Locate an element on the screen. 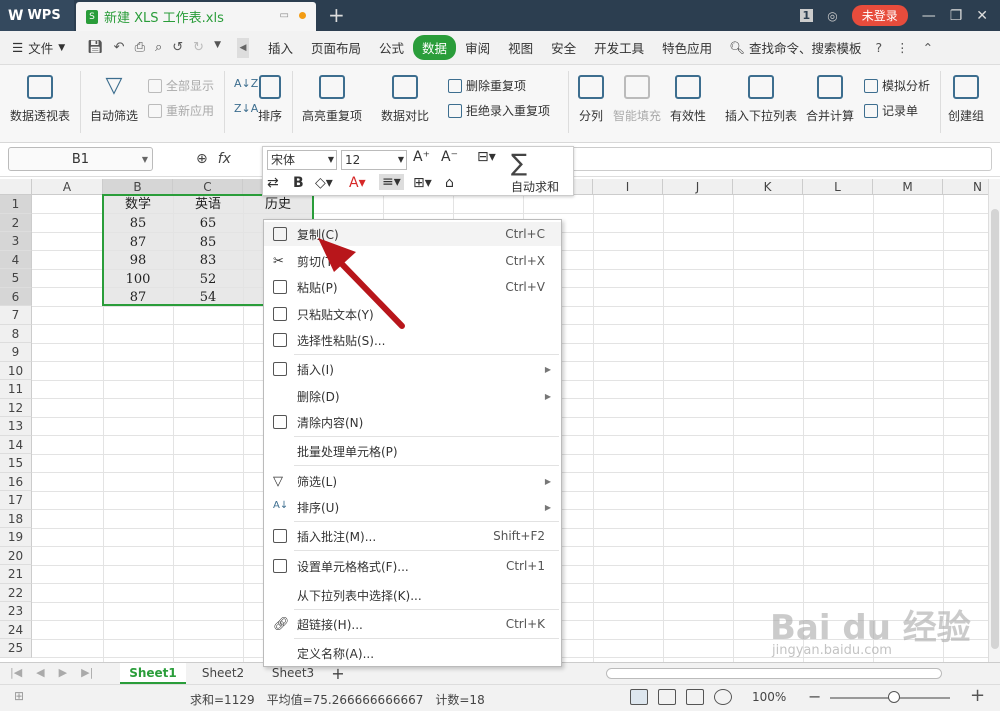 The height and width of the screenshot is (711, 1000). sheet-tab-1: Sheet1 is located at coordinates (153, 673).